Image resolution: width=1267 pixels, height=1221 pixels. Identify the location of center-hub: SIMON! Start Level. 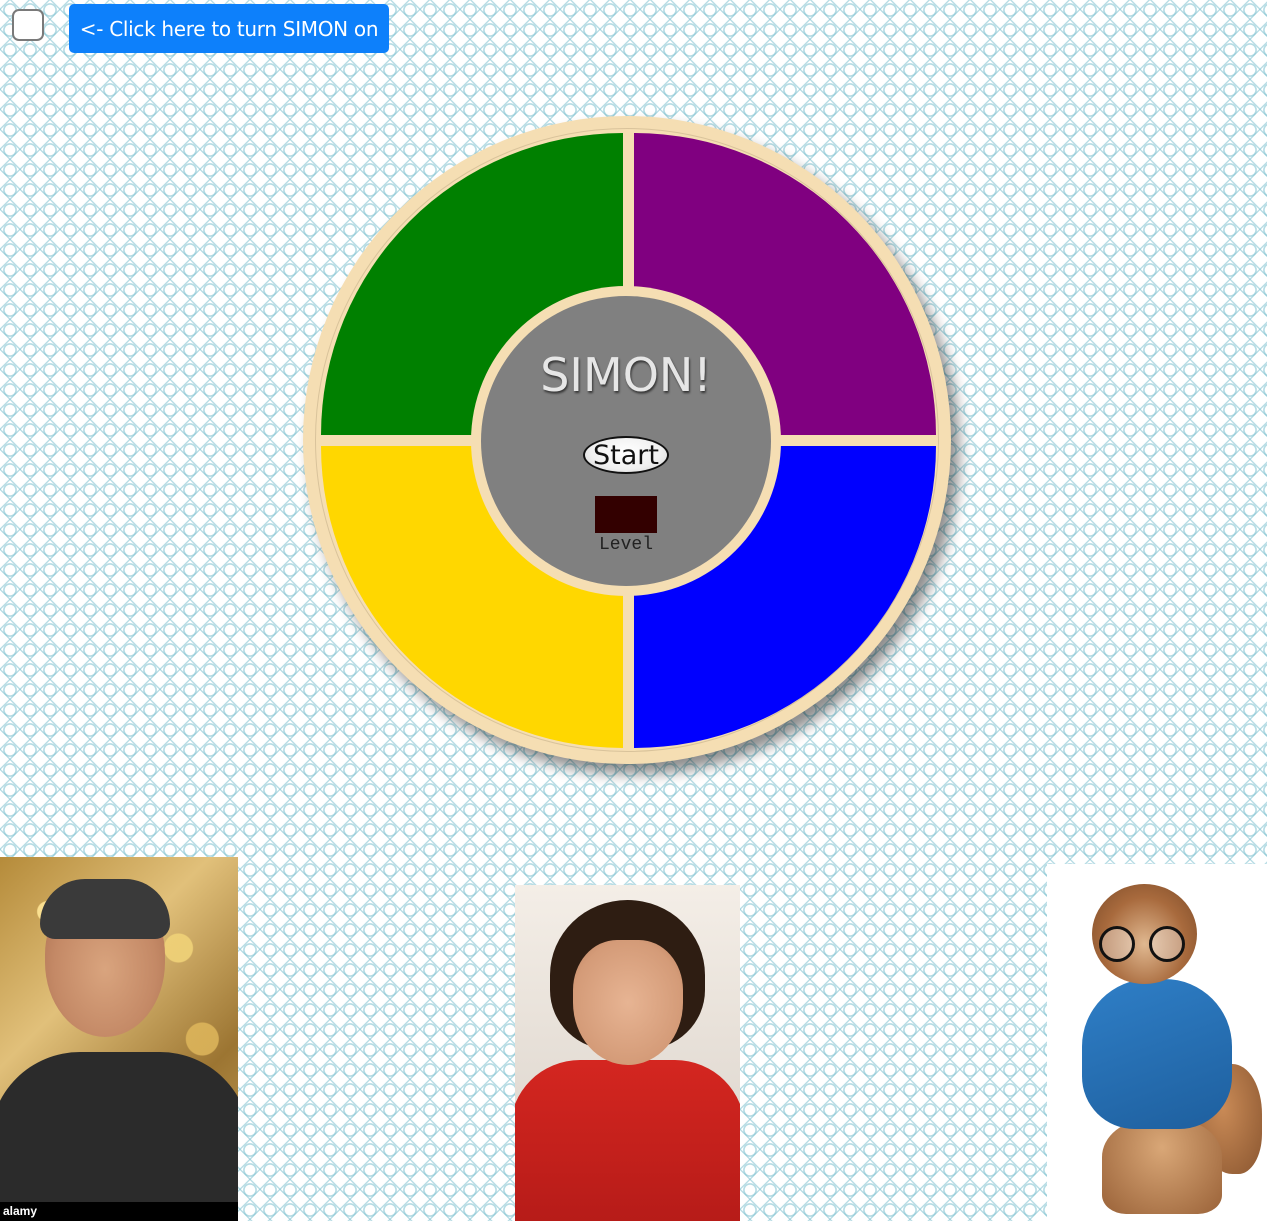
(626, 441).